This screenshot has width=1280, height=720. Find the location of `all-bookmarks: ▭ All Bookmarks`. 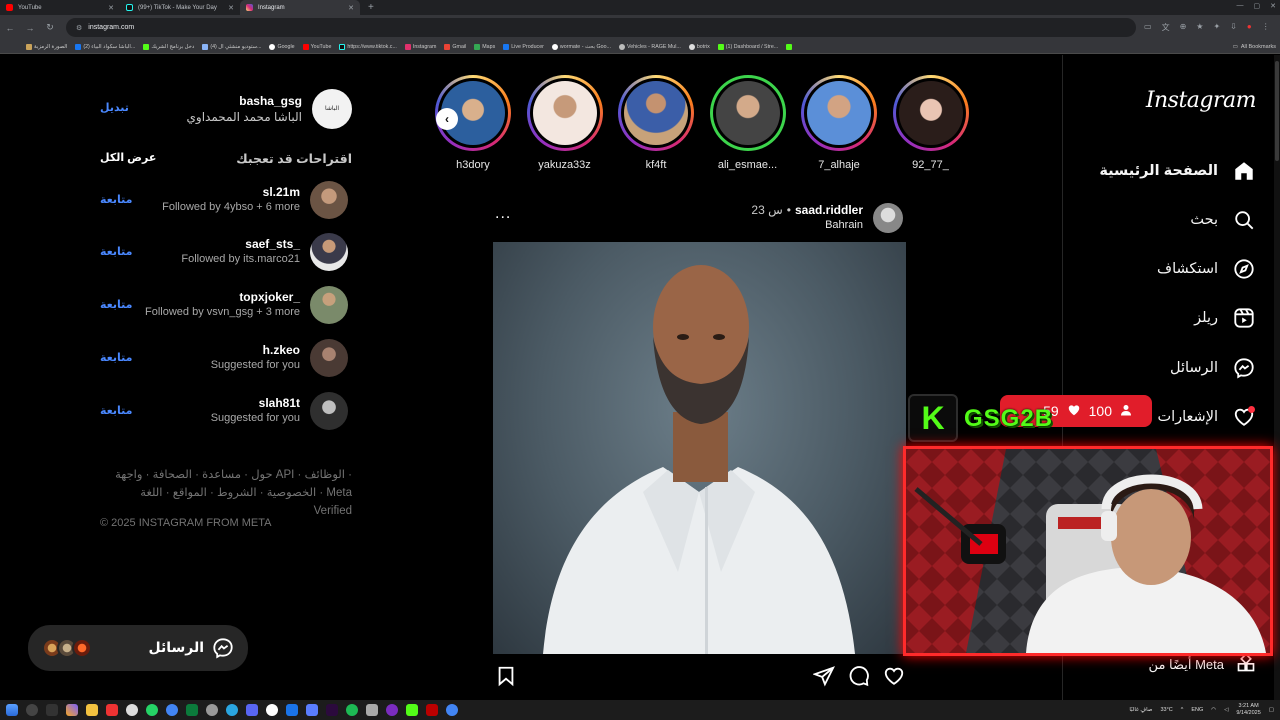

all-bookmarks: ▭ All Bookmarks is located at coordinates (1251, 46).